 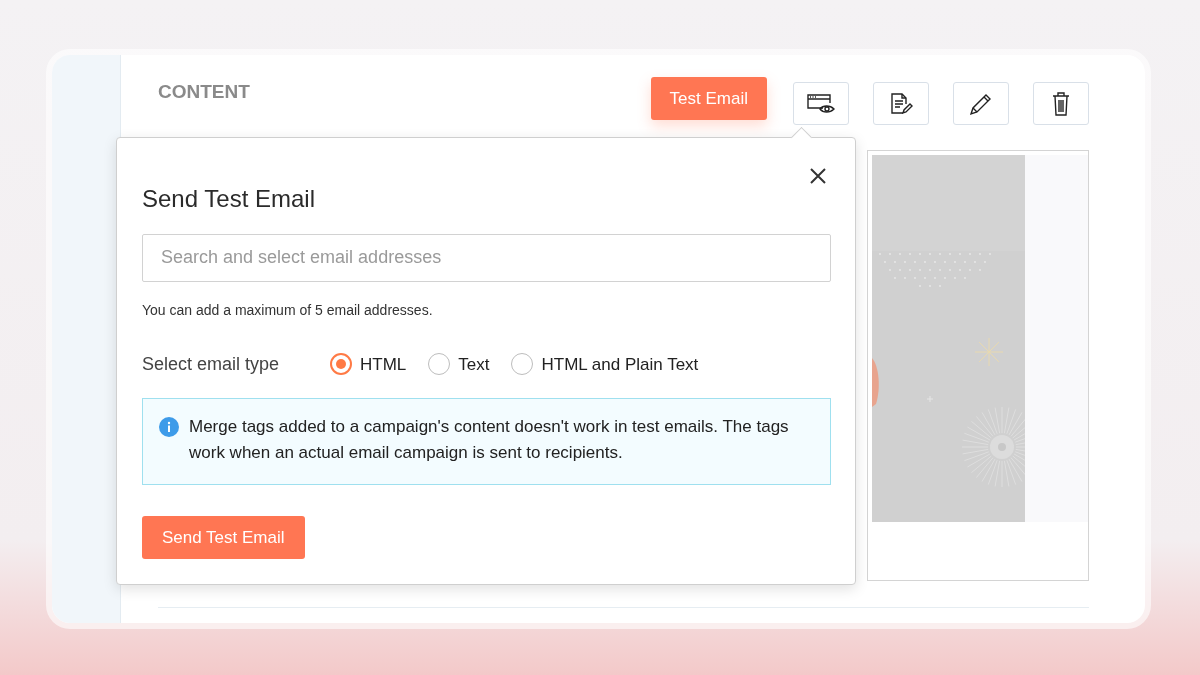 I want to click on radio-option: HTML and Plain Text, so click(x=605, y=364).